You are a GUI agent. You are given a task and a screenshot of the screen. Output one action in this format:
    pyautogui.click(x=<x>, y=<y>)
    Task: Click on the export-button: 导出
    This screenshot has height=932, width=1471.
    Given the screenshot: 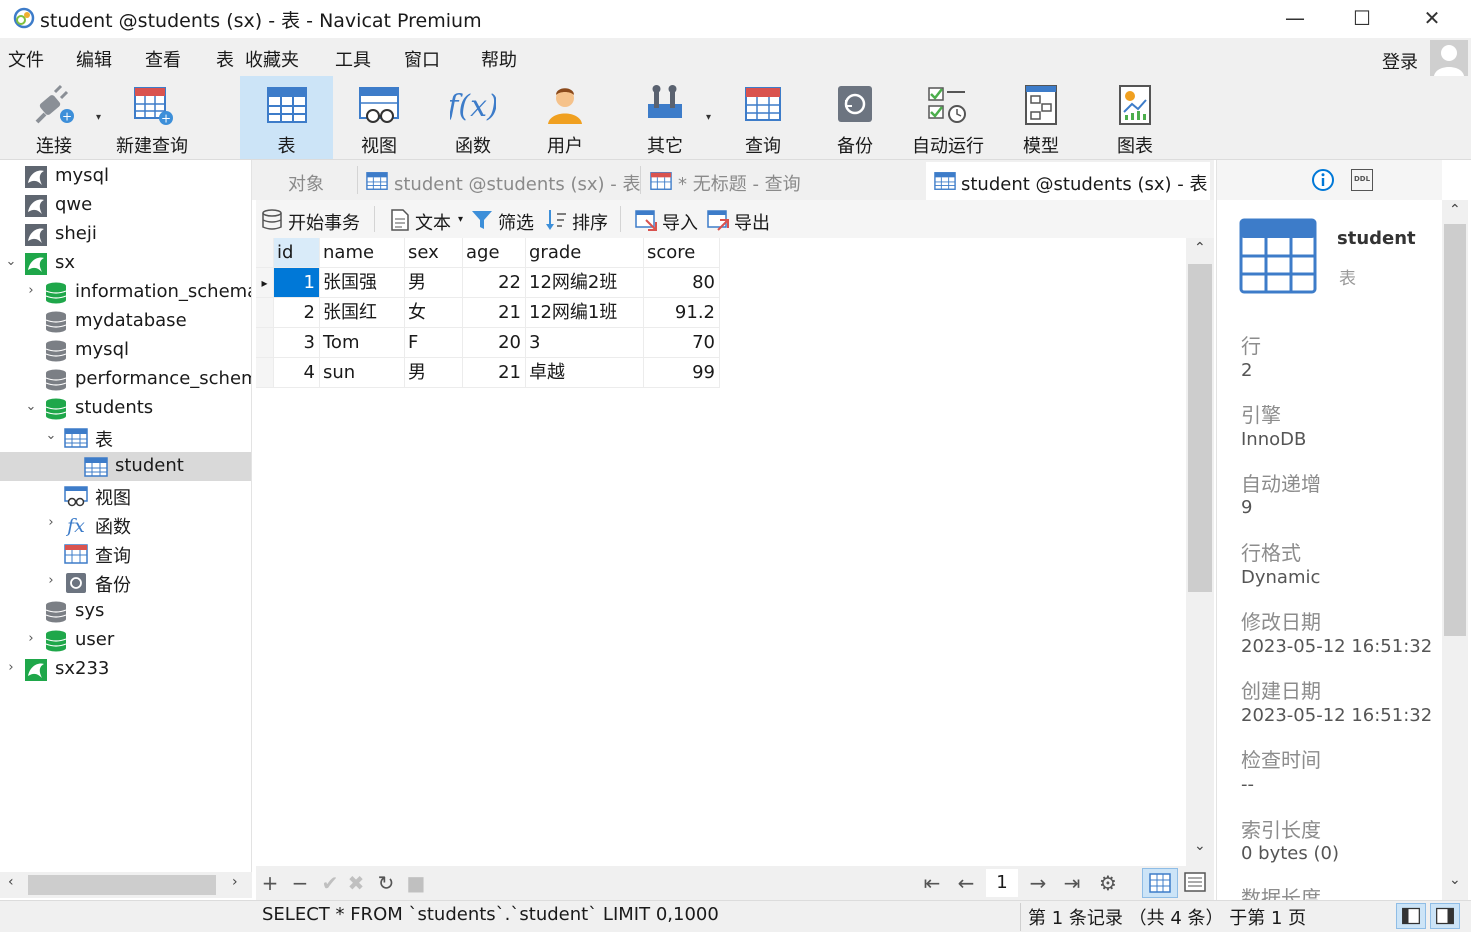 What is the action you would take?
    pyautogui.click(x=739, y=220)
    